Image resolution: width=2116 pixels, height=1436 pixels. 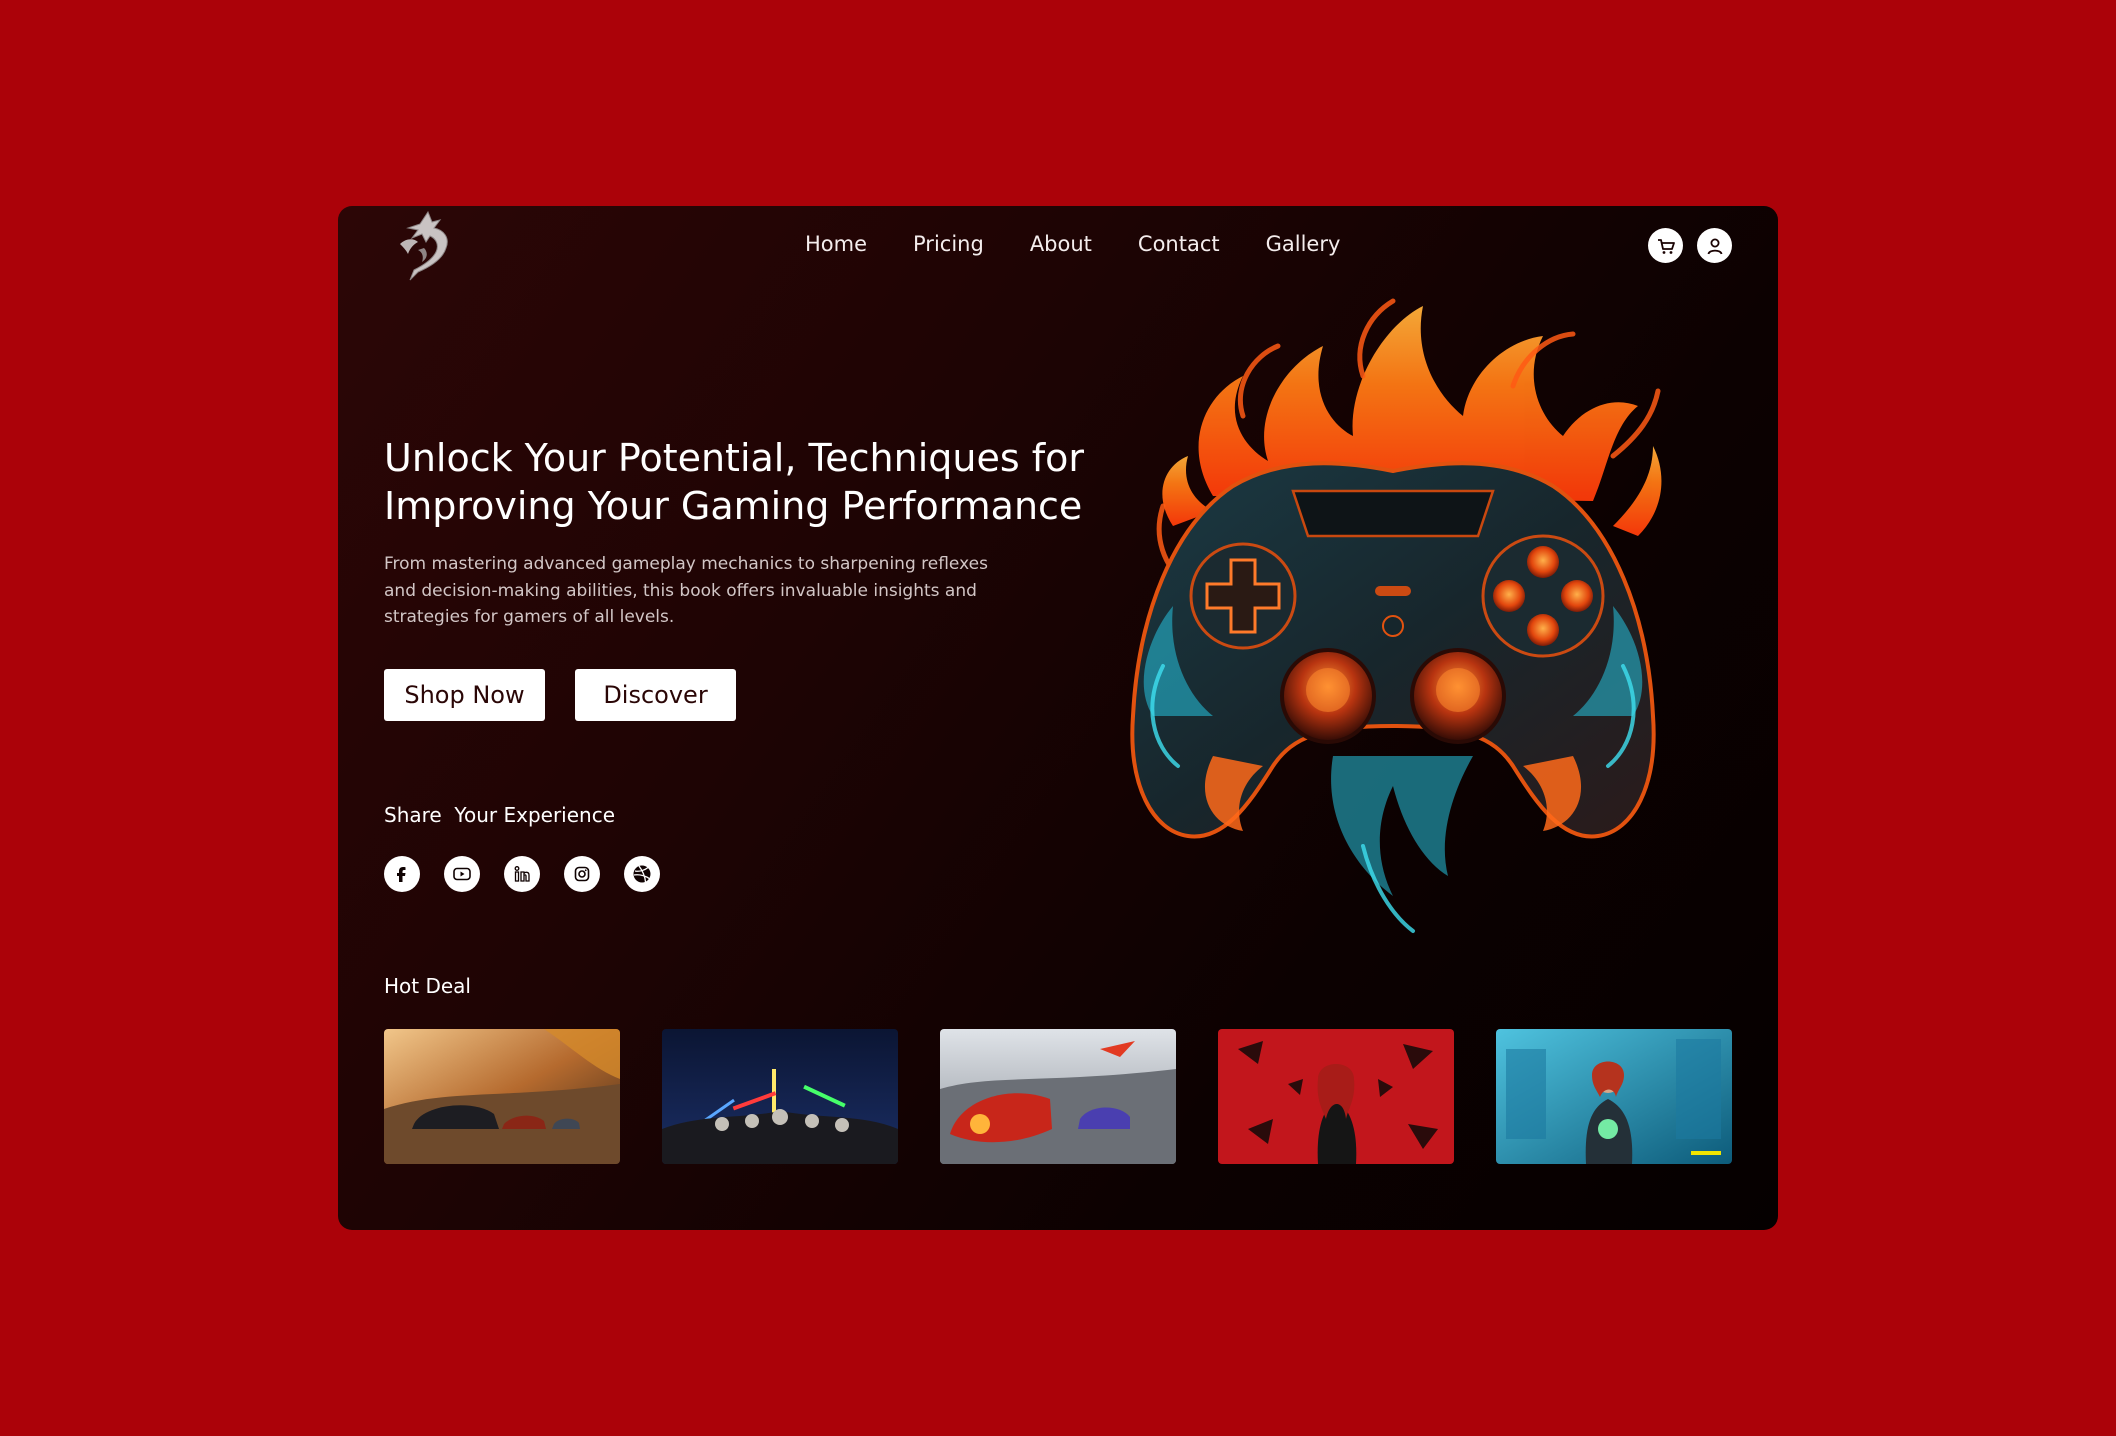 What do you see at coordinates (500, 815) in the screenshot?
I see `share-title: Share Your Experience` at bounding box center [500, 815].